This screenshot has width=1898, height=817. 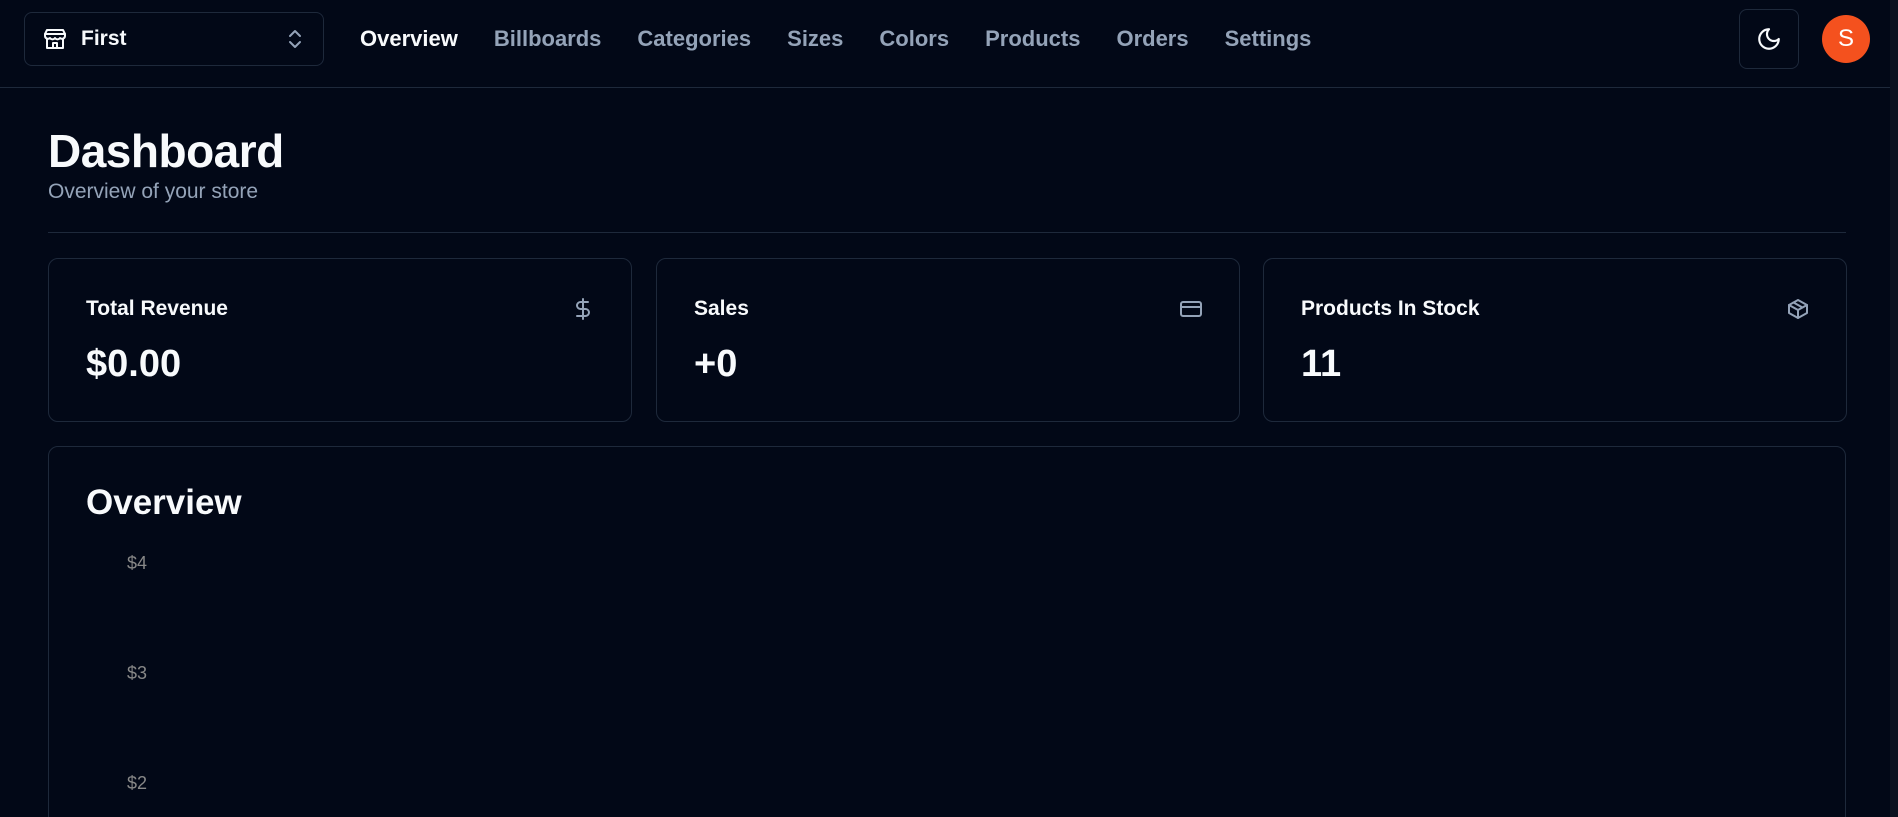 I want to click on credit-card-icon, so click(x=1191, y=309).